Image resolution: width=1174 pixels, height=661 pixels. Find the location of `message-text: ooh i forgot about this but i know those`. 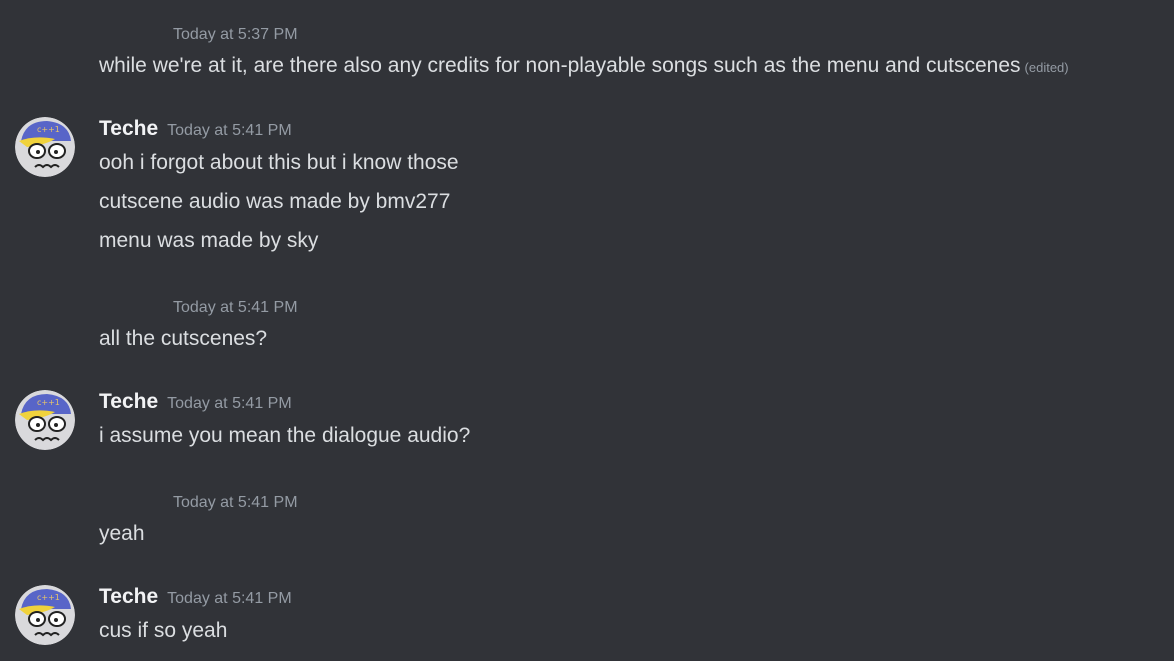

message-text: ooh i forgot about this but i know those is located at coordinates (279, 162).